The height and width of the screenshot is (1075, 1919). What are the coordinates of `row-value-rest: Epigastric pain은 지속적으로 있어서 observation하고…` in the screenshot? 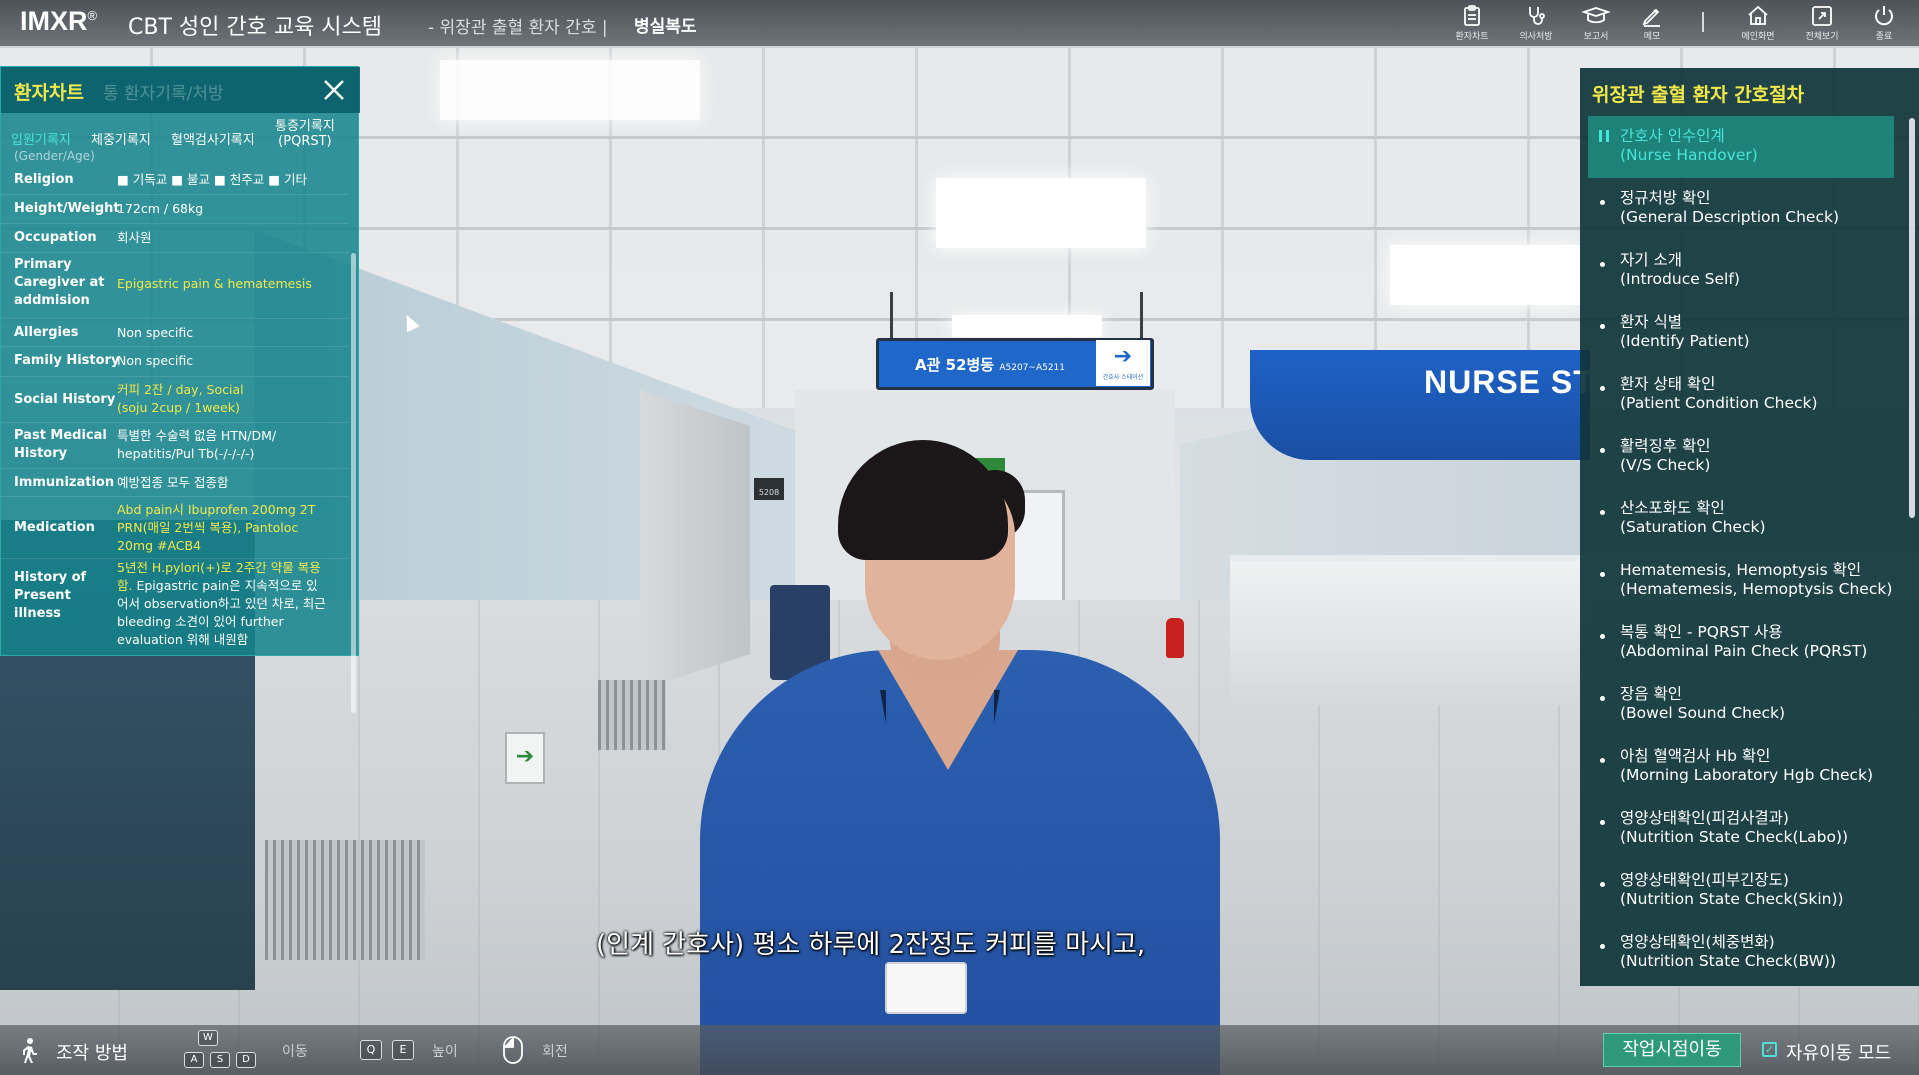 It's located at (221, 612).